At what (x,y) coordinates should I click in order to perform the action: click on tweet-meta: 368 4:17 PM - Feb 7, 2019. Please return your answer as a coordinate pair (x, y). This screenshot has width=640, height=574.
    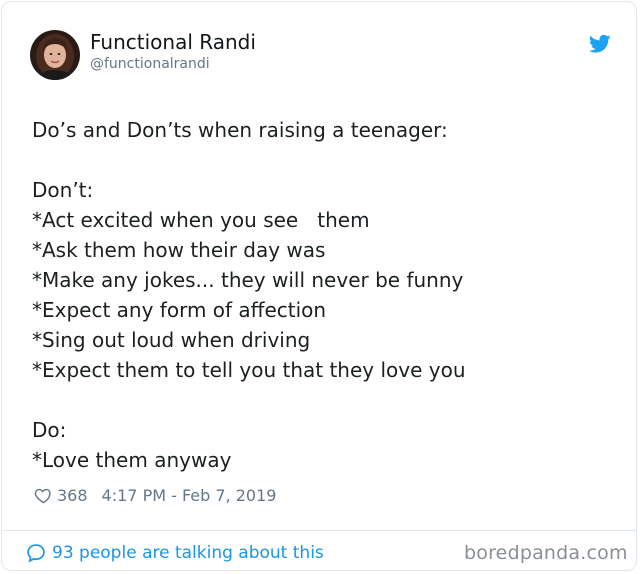
    Looking at the image, I should click on (155, 495).